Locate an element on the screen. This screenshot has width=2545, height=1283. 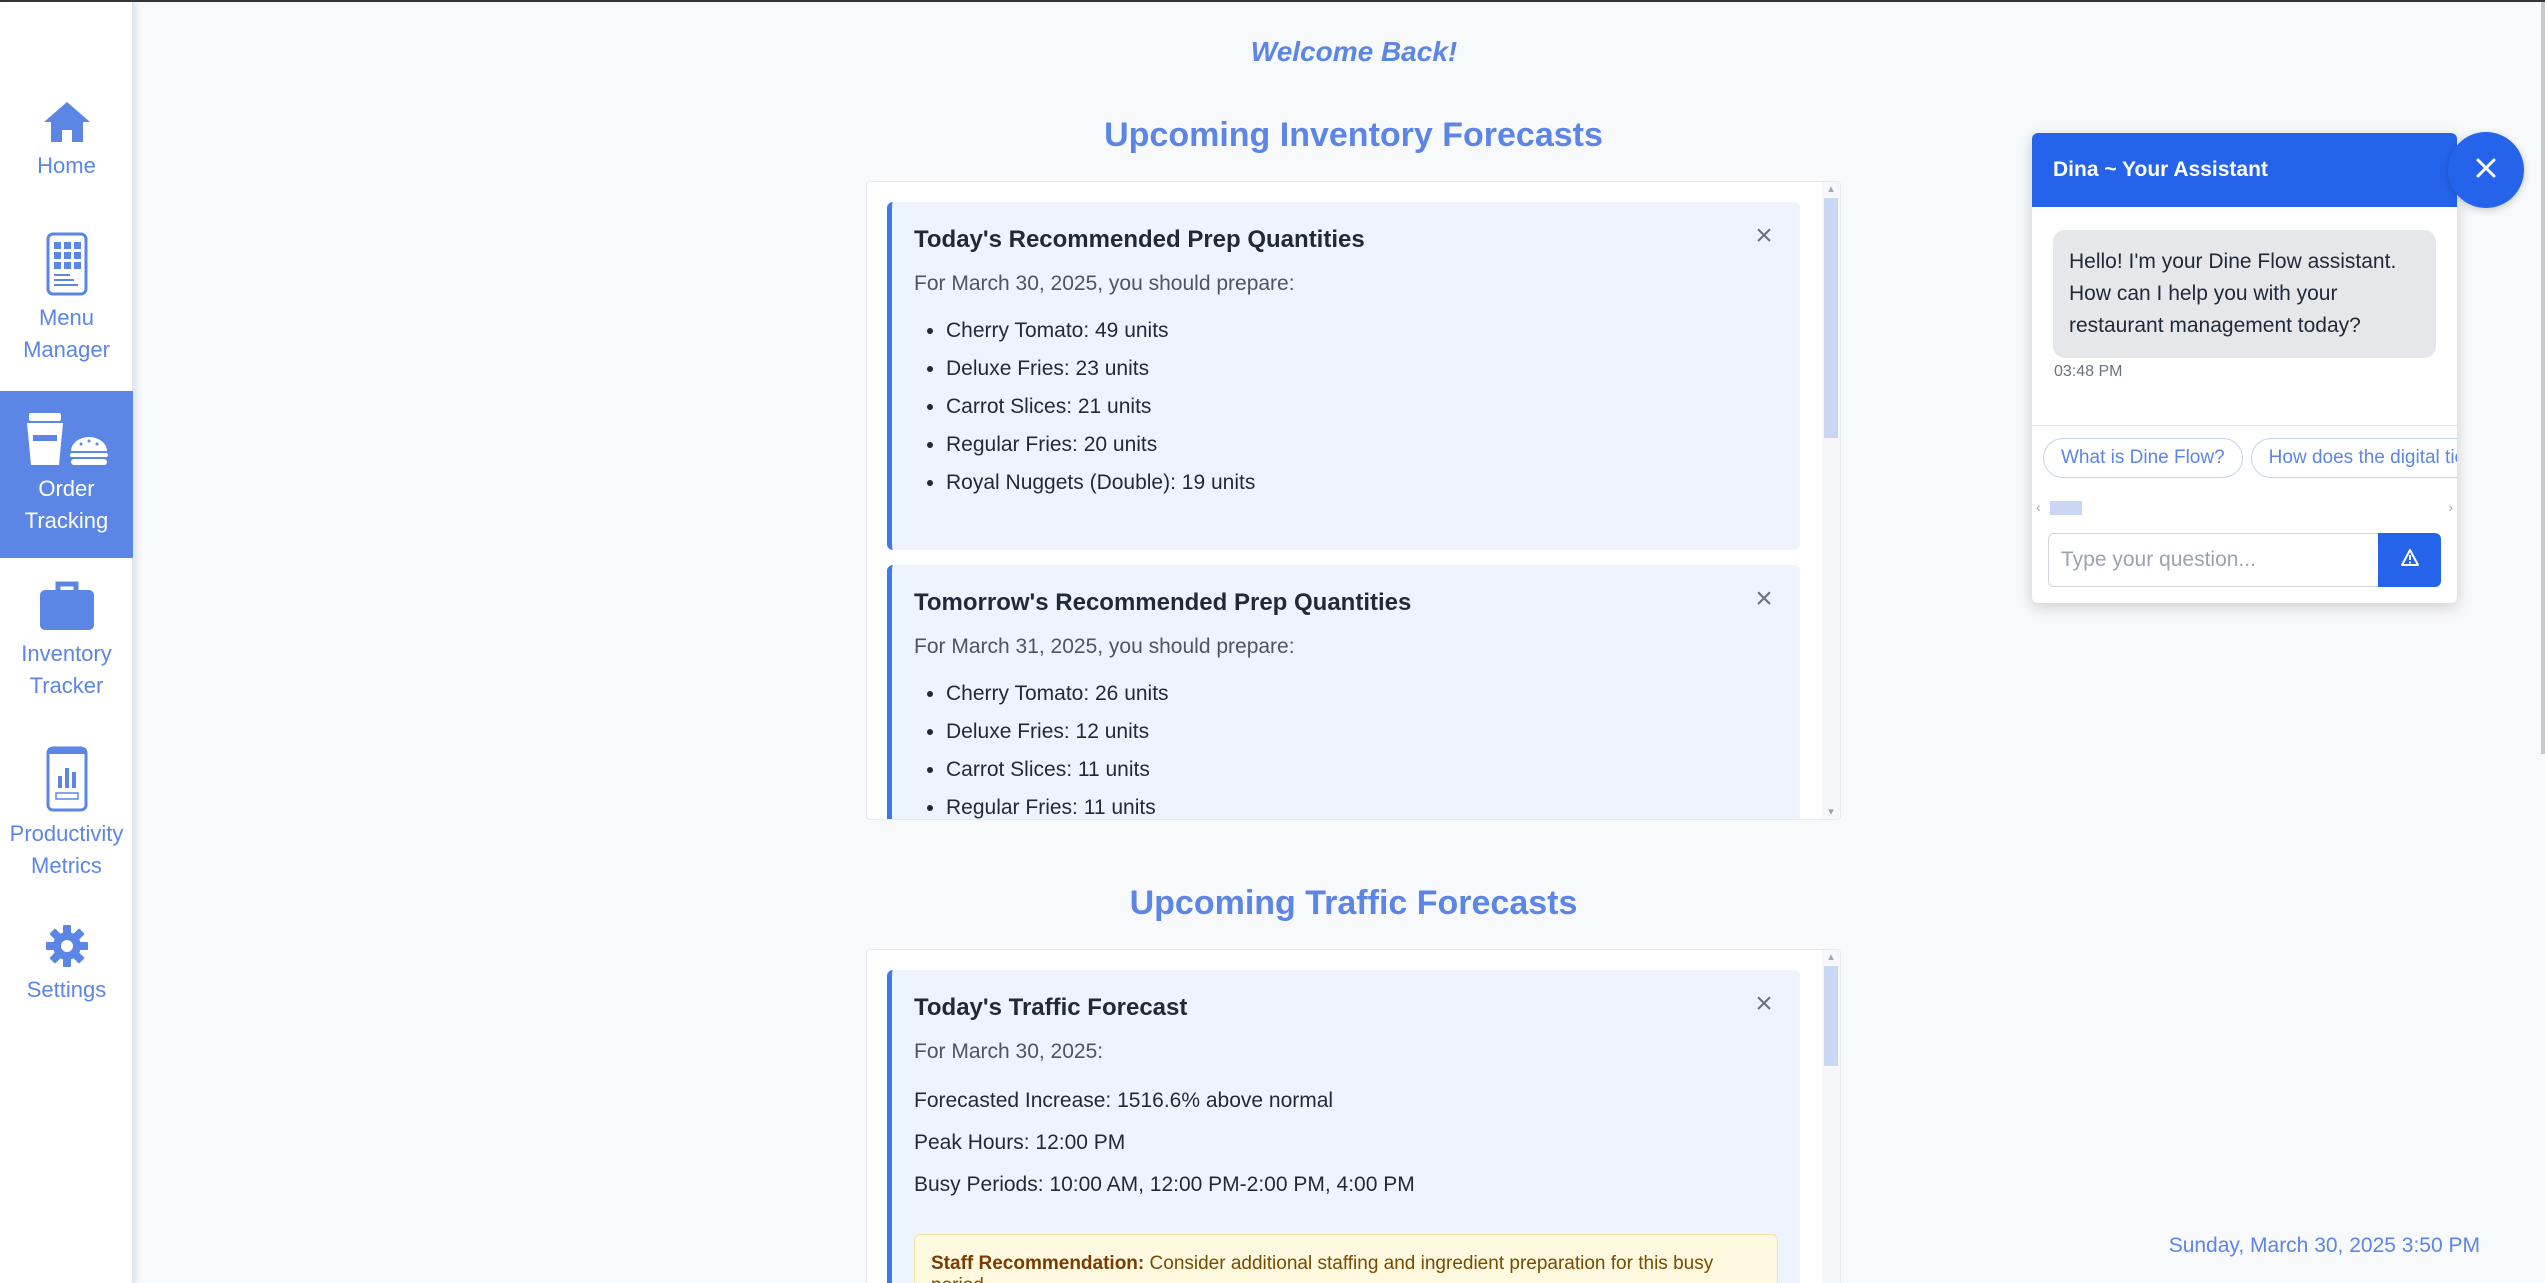
sidebar-item-label: Settings is located at coordinates (66, 989).